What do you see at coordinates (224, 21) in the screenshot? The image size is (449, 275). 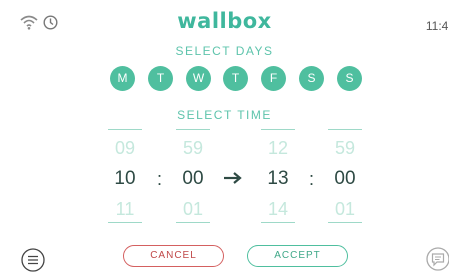 I see `wallbox-logo: wallbox` at bounding box center [224, 21].